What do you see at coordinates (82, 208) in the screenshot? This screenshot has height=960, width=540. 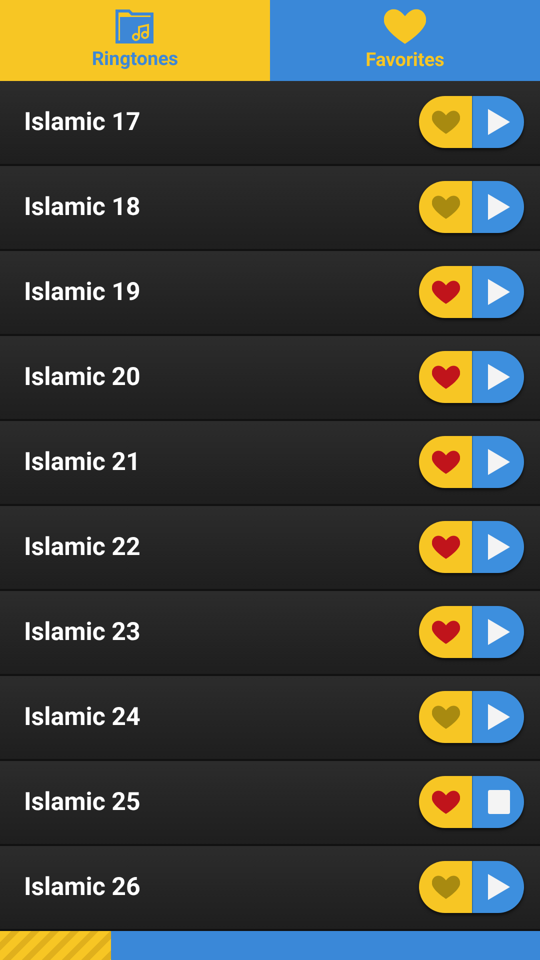 I see `ringtone-title: Islamic 18` at bounding box center [82, 208].